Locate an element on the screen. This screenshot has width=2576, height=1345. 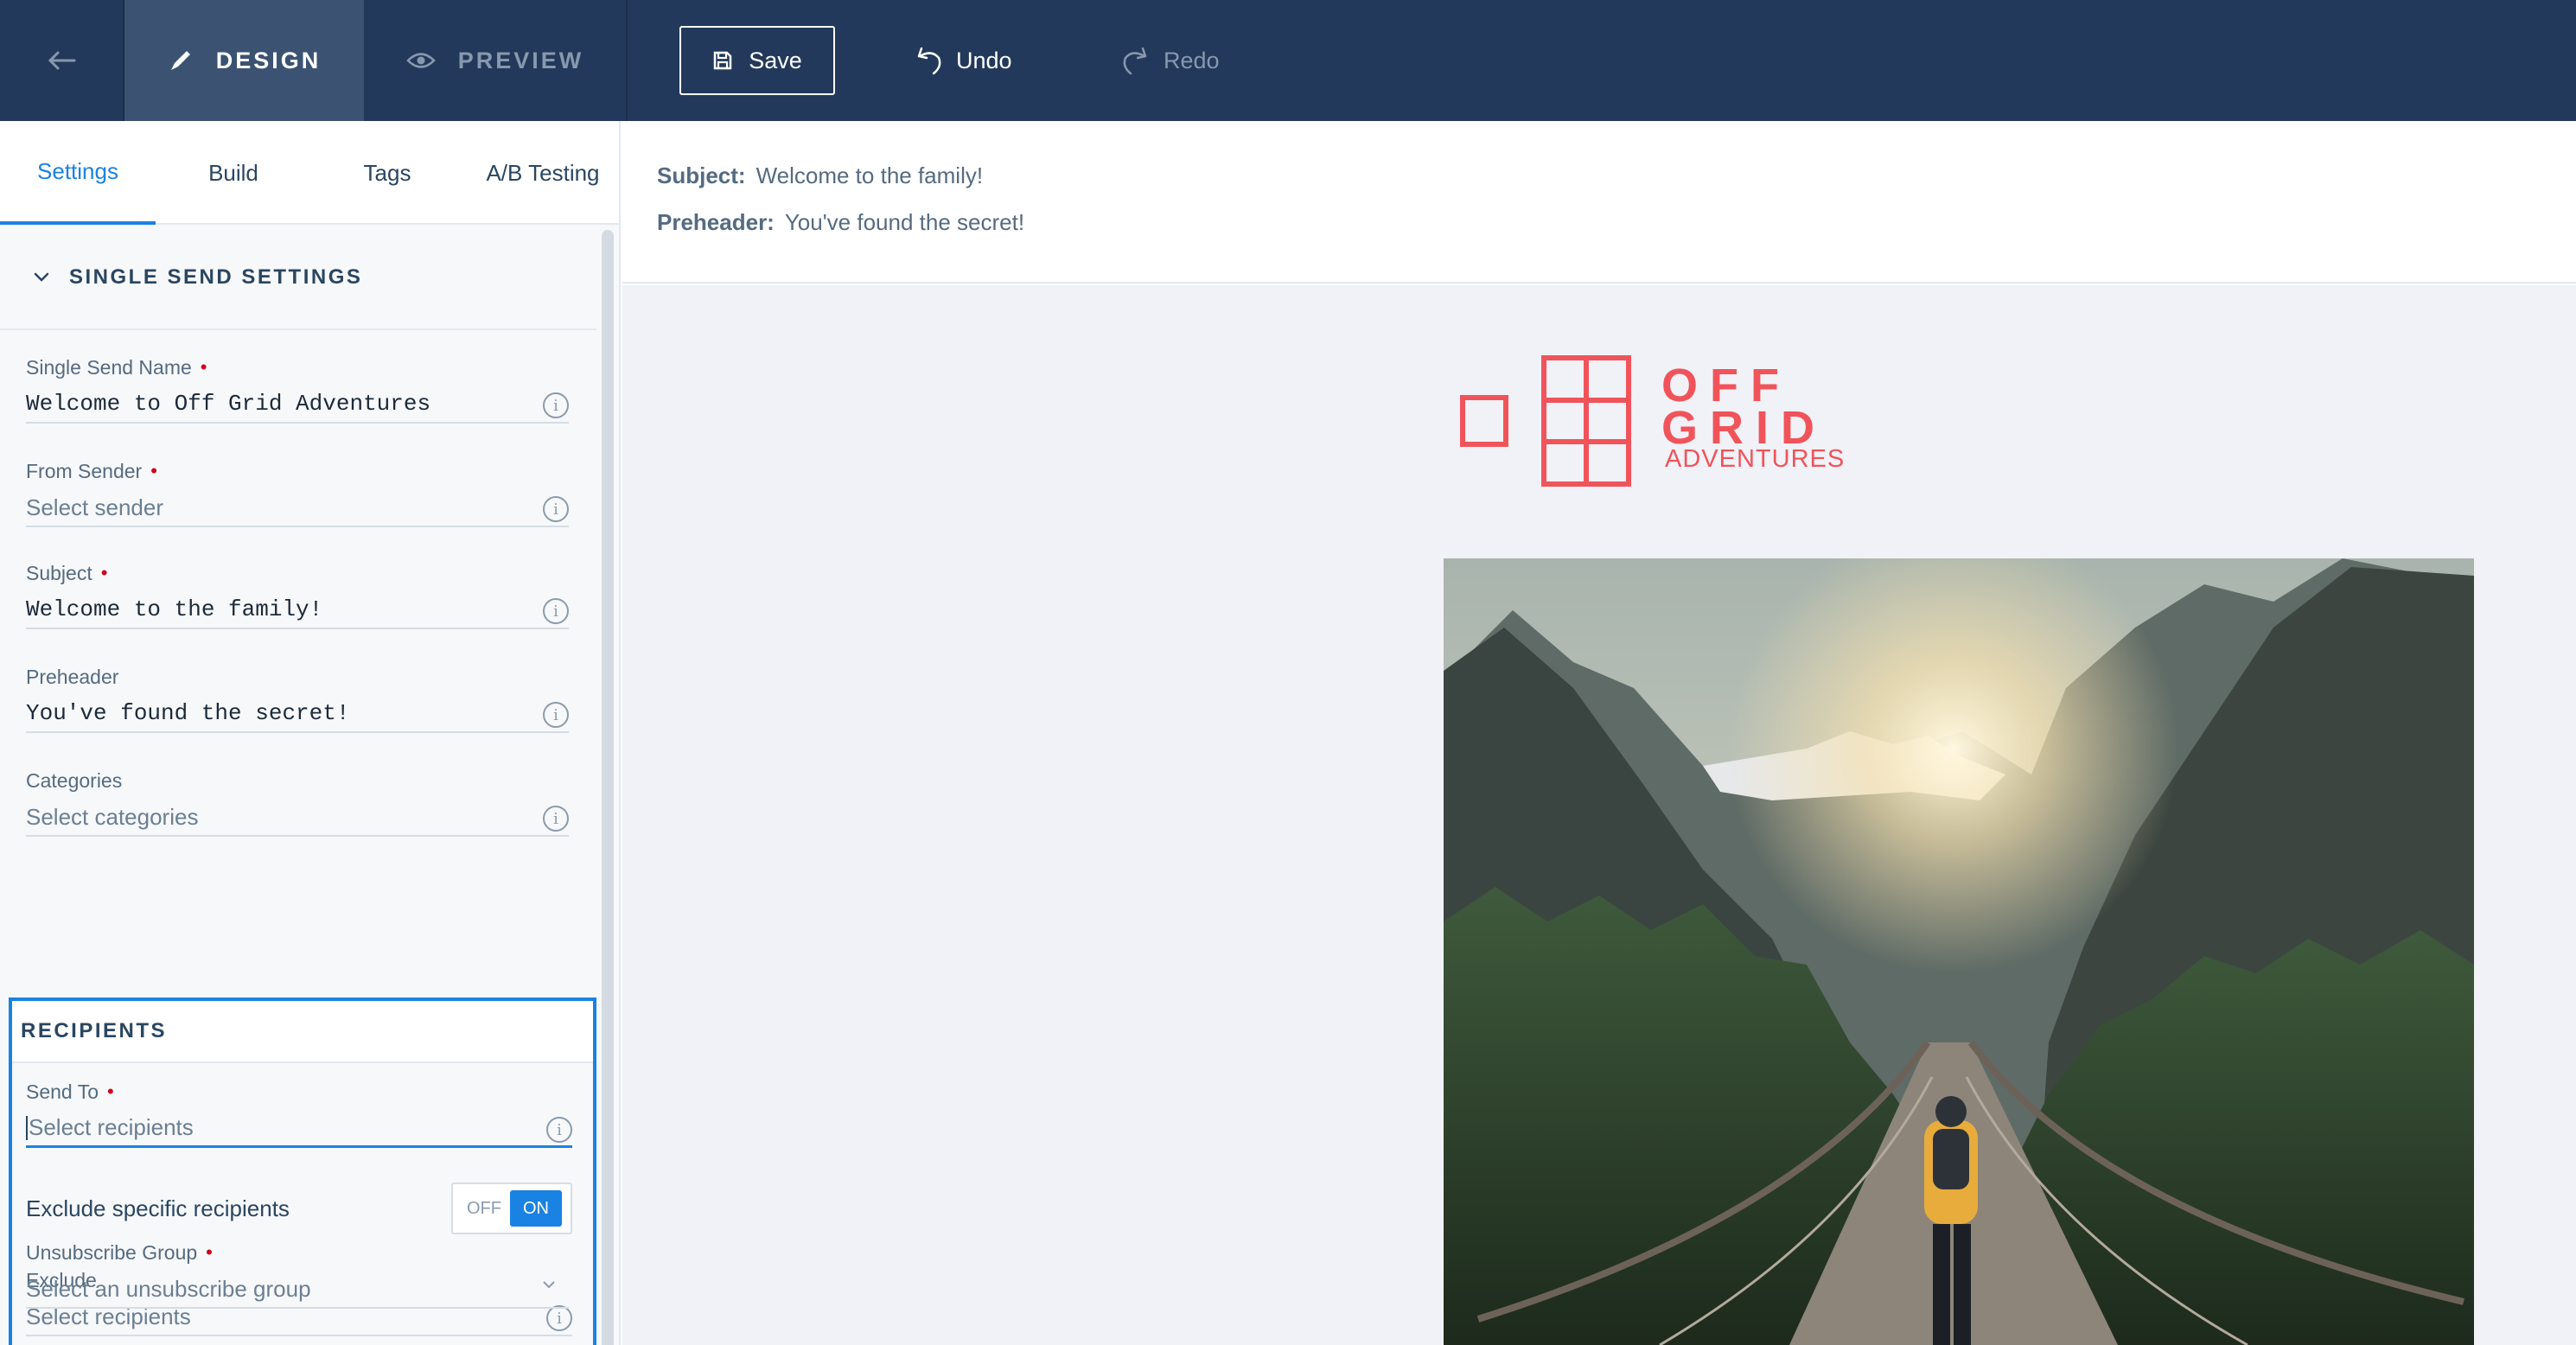
toggle-off-option: OFF is located at coordinates (484, 1209).